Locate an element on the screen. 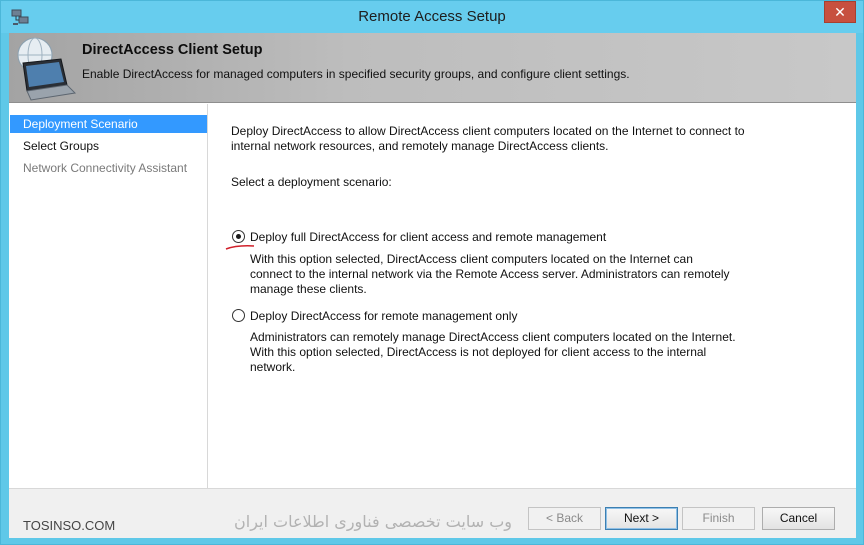 This screenshot has width=864, height=545. full-desc-line-3: manage these clients. is located at coordinates (308, 289).